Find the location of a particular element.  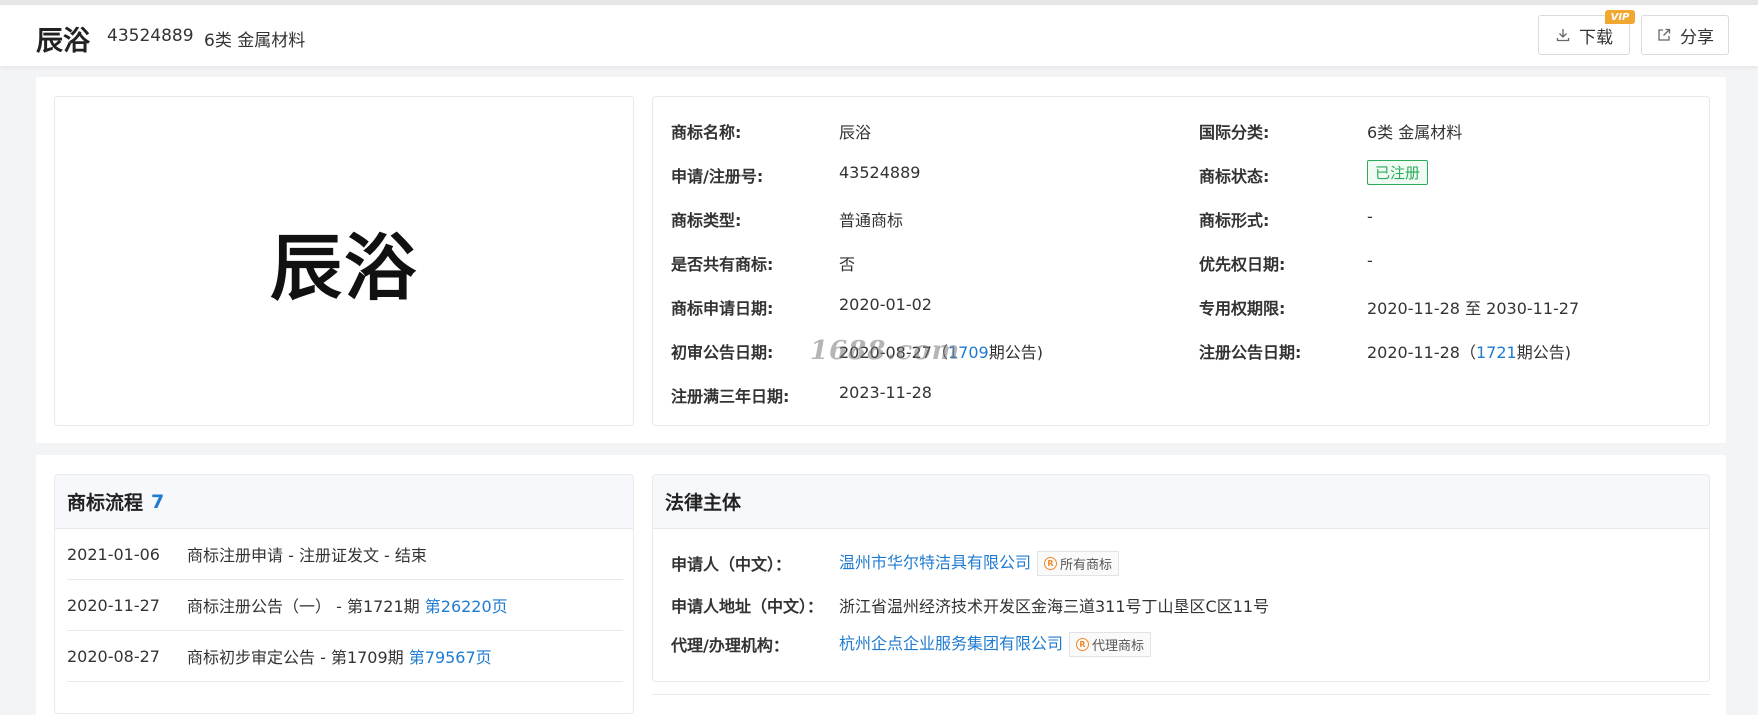

info-label: 商标类型: is located at coordinates (706, 220).